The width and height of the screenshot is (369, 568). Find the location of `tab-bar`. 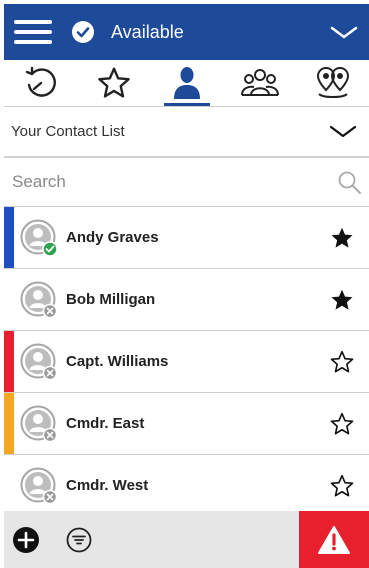

tab-bar is located at coordinates (186, 83).